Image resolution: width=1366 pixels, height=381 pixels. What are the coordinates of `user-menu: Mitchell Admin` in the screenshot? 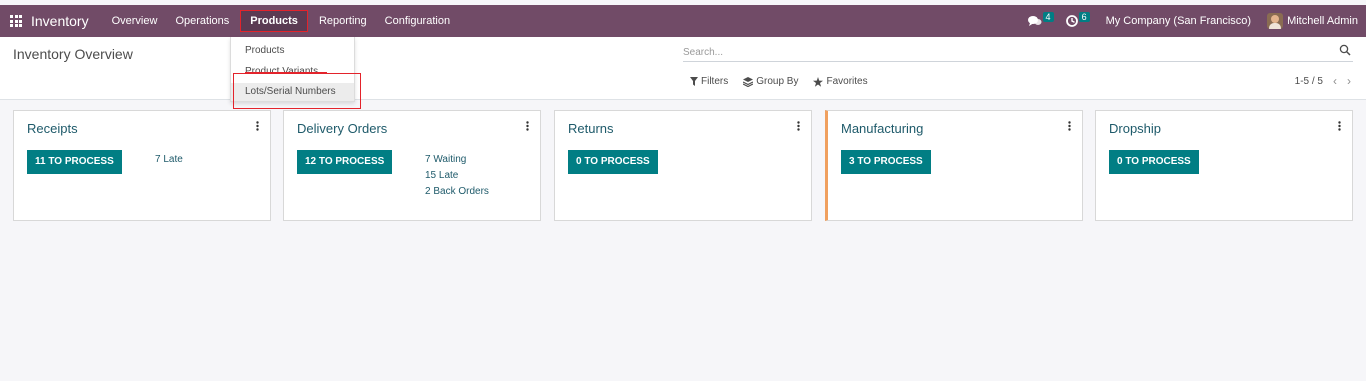 It's located at (1312, 21).